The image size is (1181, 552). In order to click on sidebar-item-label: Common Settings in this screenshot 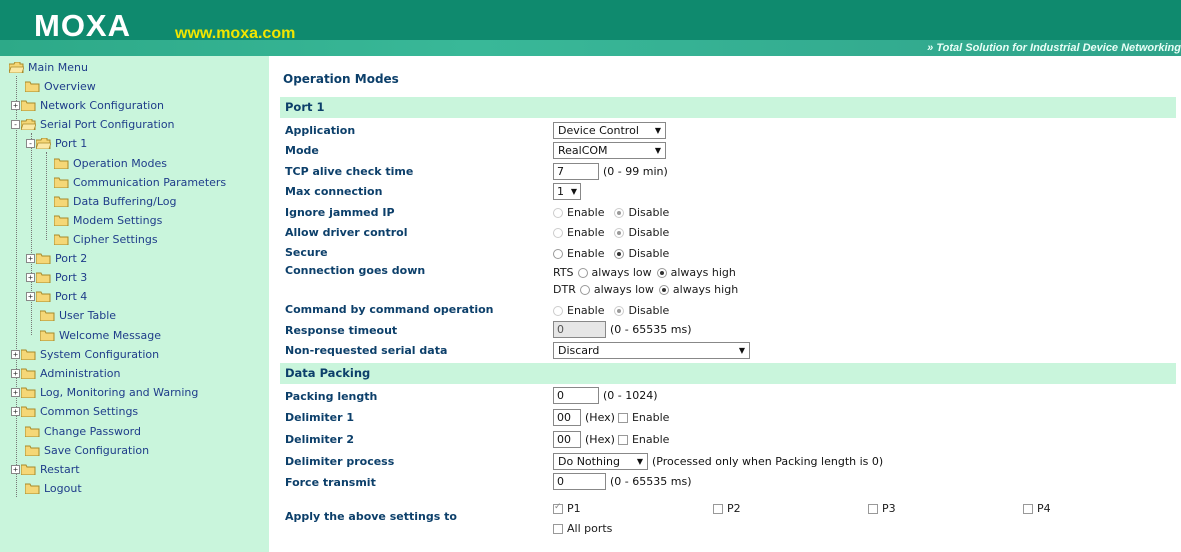, I will do `click(89, 411)`.